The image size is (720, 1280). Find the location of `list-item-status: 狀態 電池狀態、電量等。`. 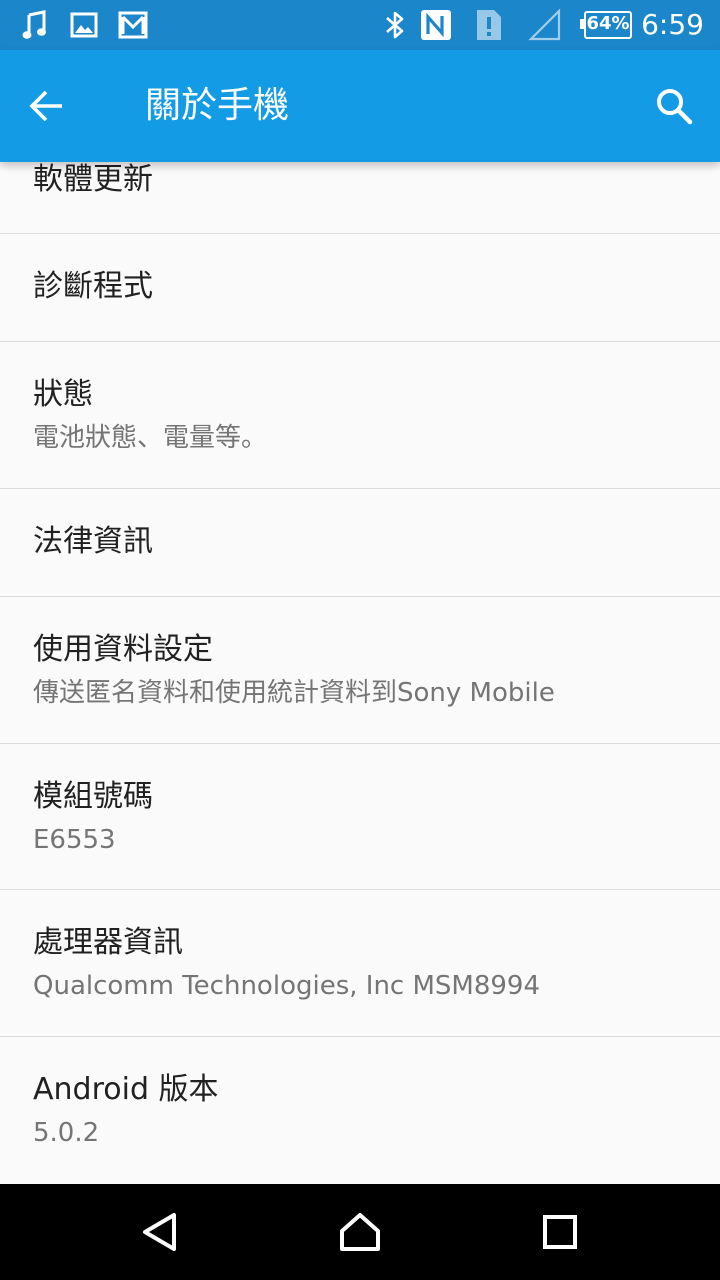

list-item-status: 狀態 電池狀態、電量等。 is located at coordinates (360, 415).